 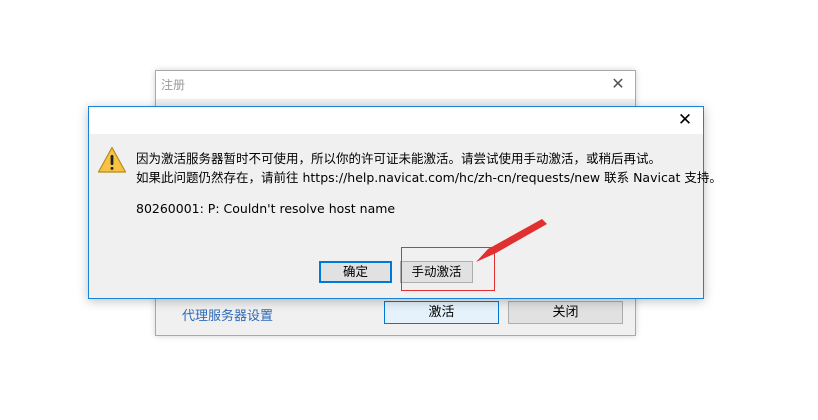 What do you see at coordinates (112, 159) in the screenshot?
I see `warning-icon` at bounding box center [112, 159].